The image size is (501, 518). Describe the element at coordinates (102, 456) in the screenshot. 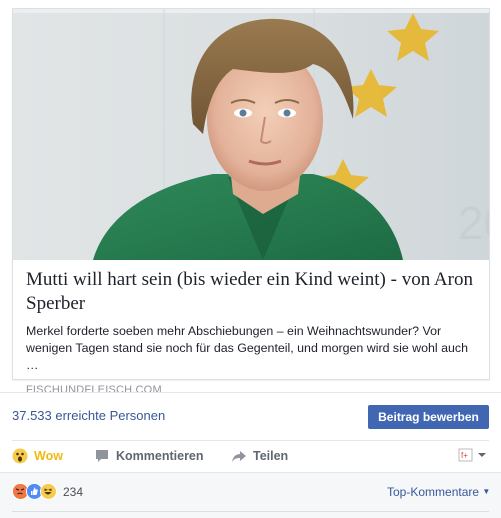

I see `comment-bubble-icon` at that location.